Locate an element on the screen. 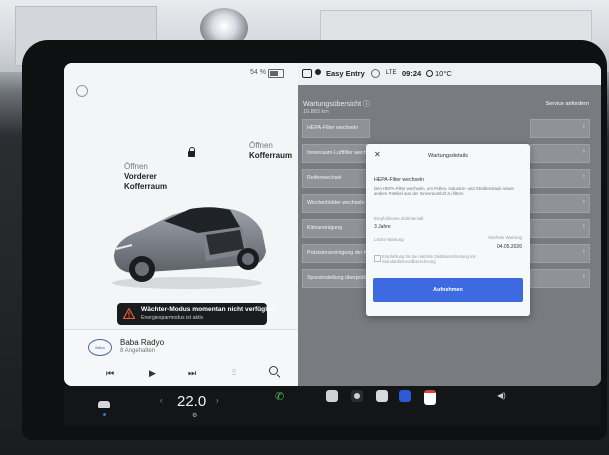 The image size is (609, 455). lte-signal-icon: LTE is located at coordinates (391, 73).